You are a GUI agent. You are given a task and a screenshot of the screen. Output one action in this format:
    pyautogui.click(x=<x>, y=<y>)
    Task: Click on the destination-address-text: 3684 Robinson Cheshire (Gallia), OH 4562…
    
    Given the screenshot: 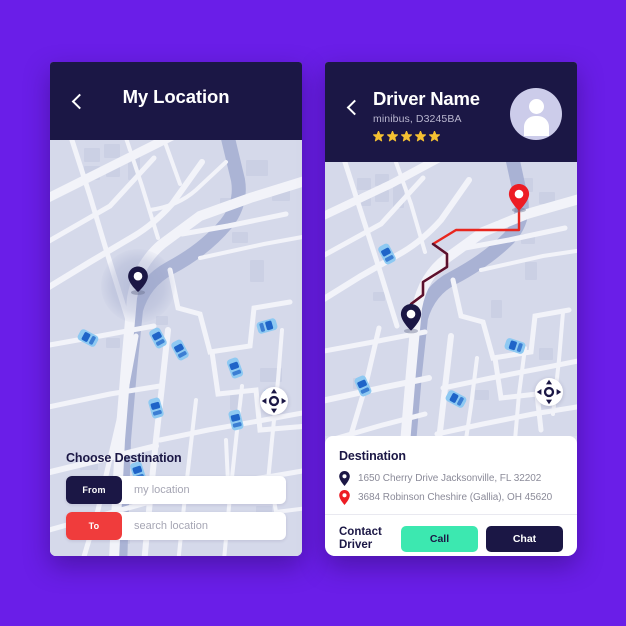 What is the action you would take?
    pyautogui.click(x=455, y=497)
    